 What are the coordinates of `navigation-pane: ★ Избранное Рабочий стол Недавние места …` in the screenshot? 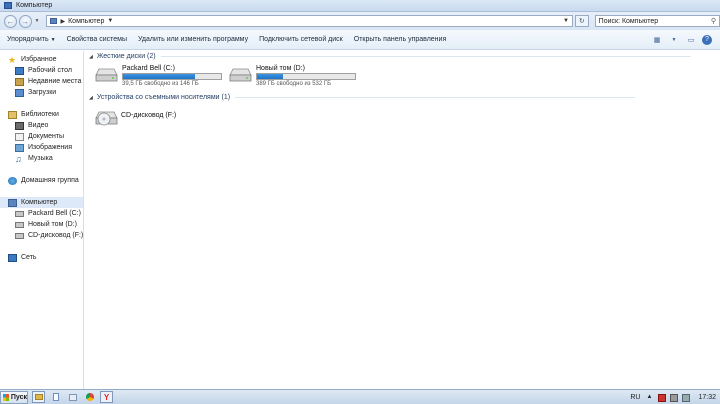 It's located at (42, 220).